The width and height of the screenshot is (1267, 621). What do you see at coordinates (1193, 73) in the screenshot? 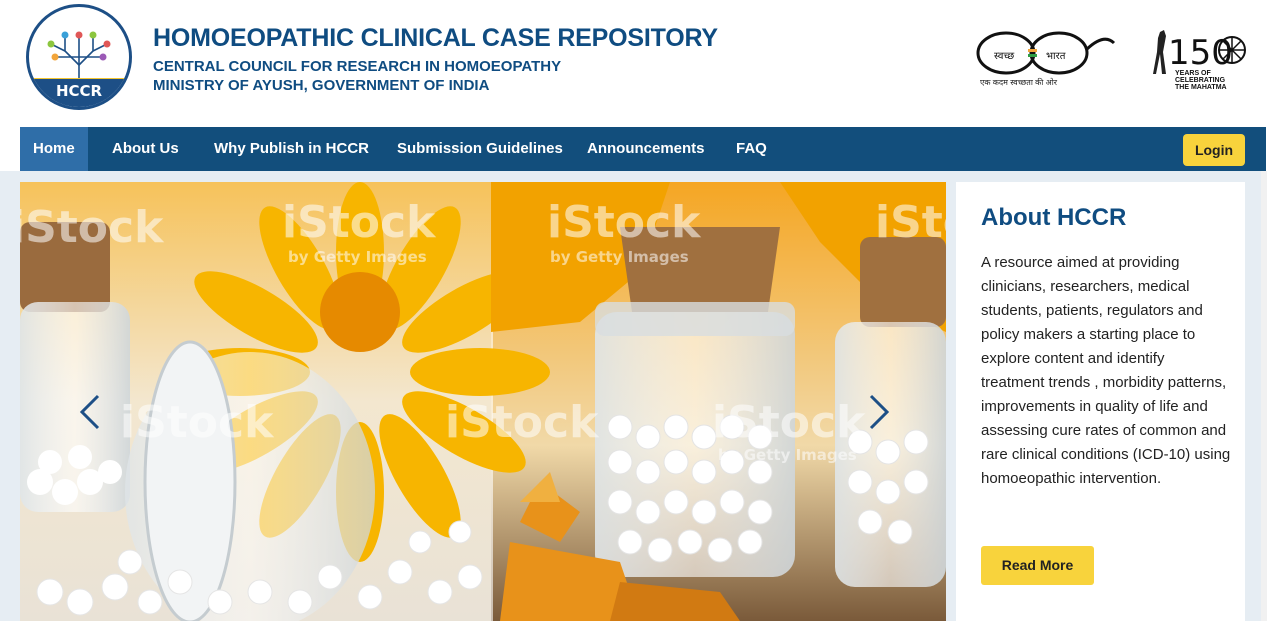
I see `gandhi-caption-1: YEARS OF` at bounding box center [1193, 73].